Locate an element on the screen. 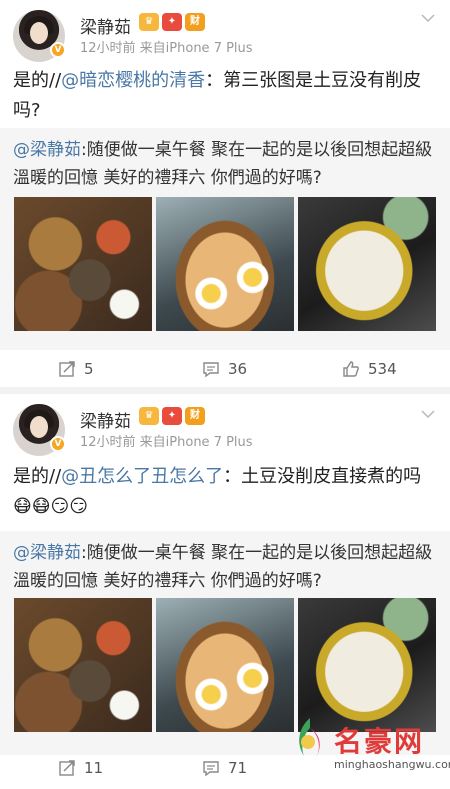 This screenshot has height=789, width=450. like-button: 534 is located at coordinates (369, 369).